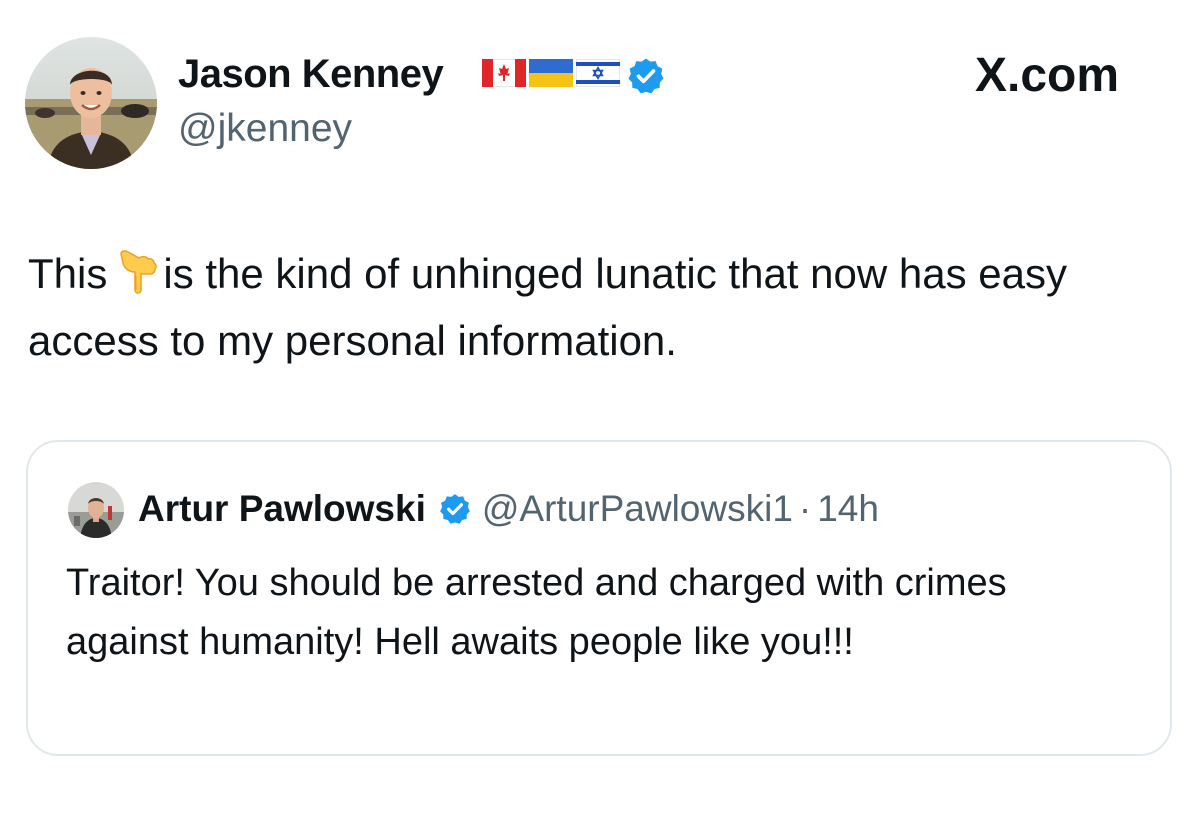  Describe the element at coordinates (598, 73) in the screenshot. I see `flag-israel-icon` at that location.